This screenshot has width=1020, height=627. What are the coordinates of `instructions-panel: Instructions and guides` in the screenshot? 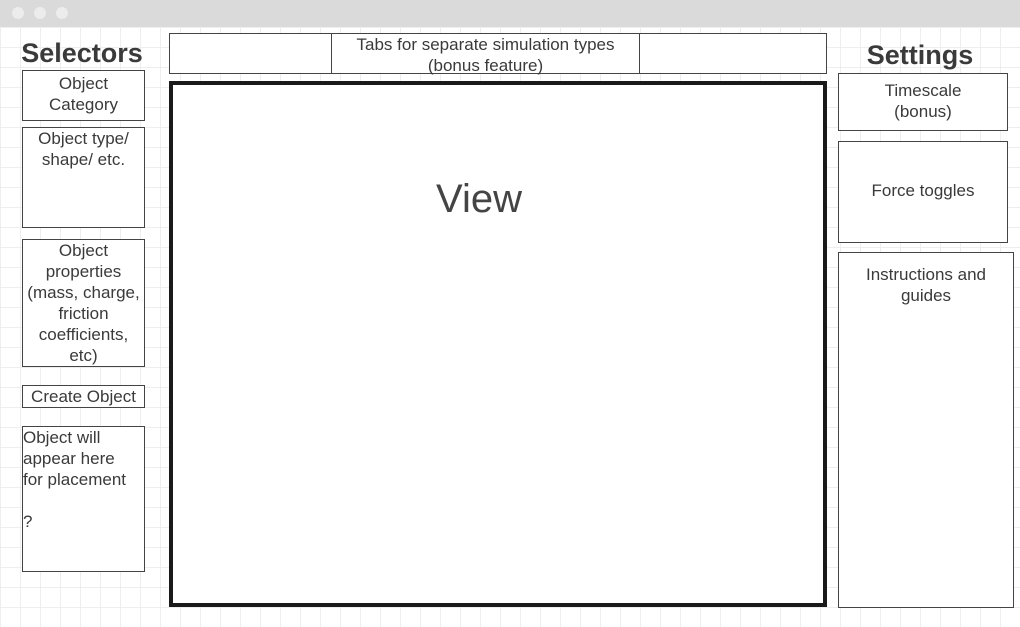 It's located at (926, 430).